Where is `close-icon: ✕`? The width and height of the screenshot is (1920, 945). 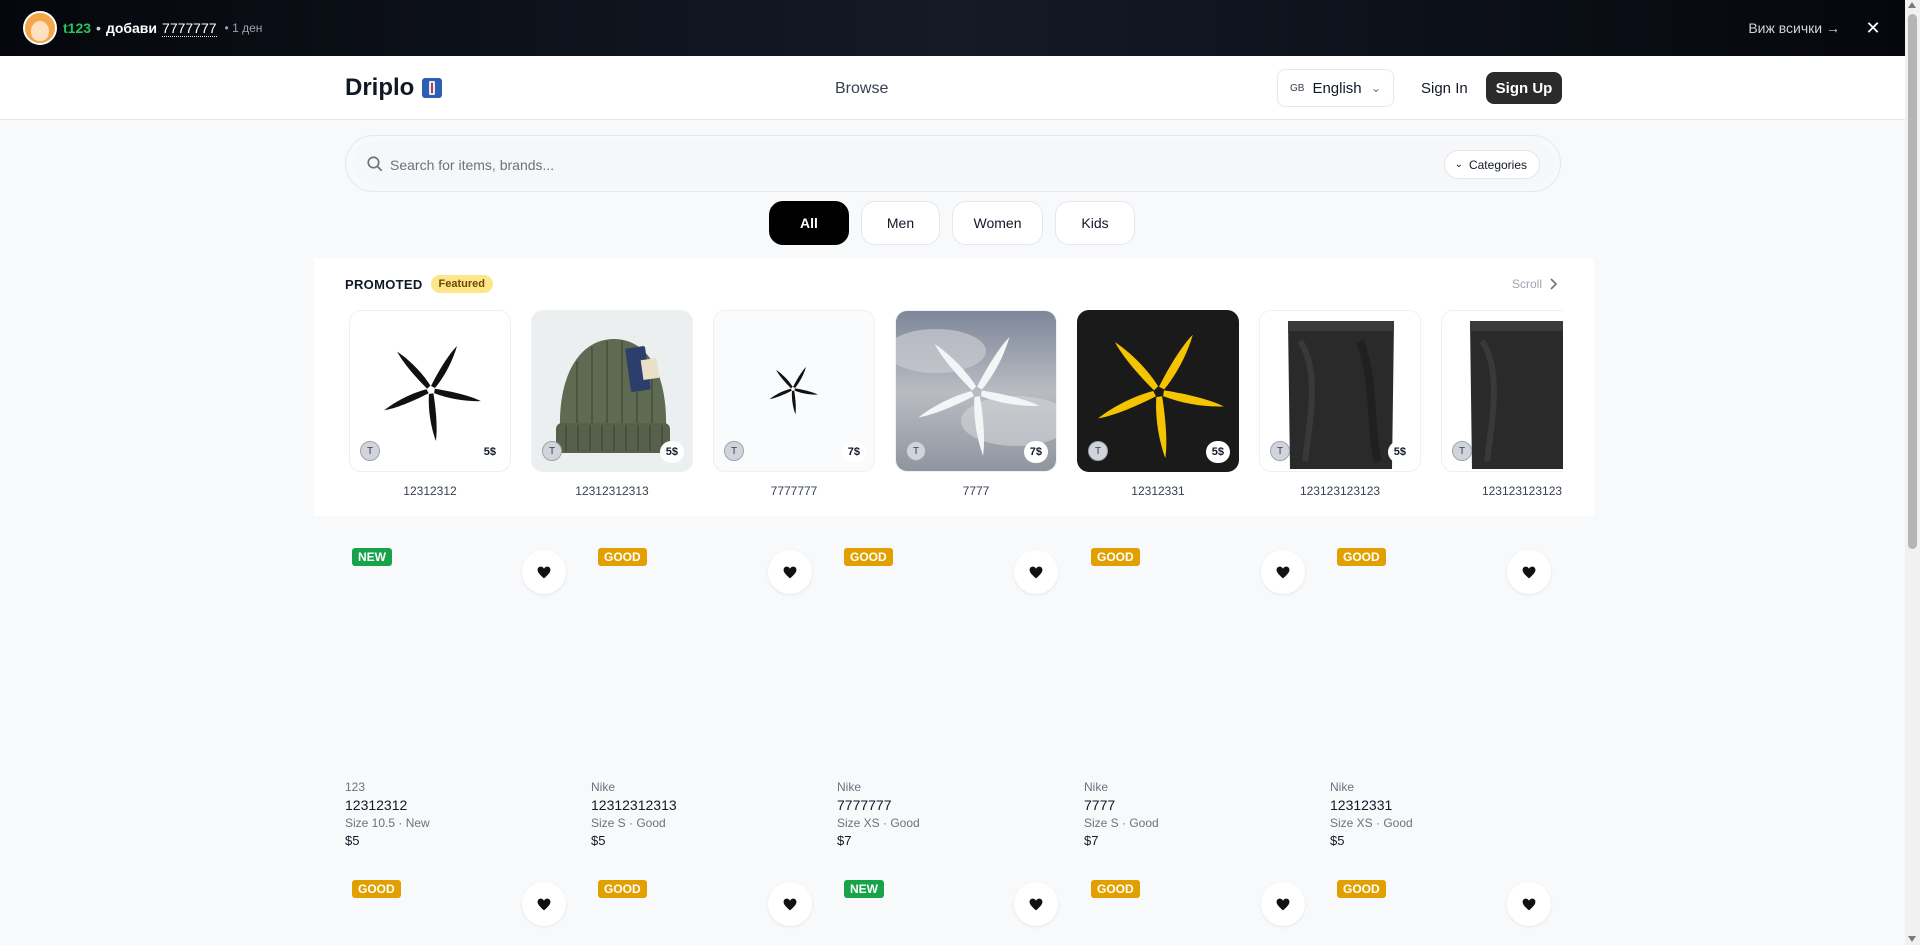 close-icon: ✕ is located at coordinates (1873, 28).